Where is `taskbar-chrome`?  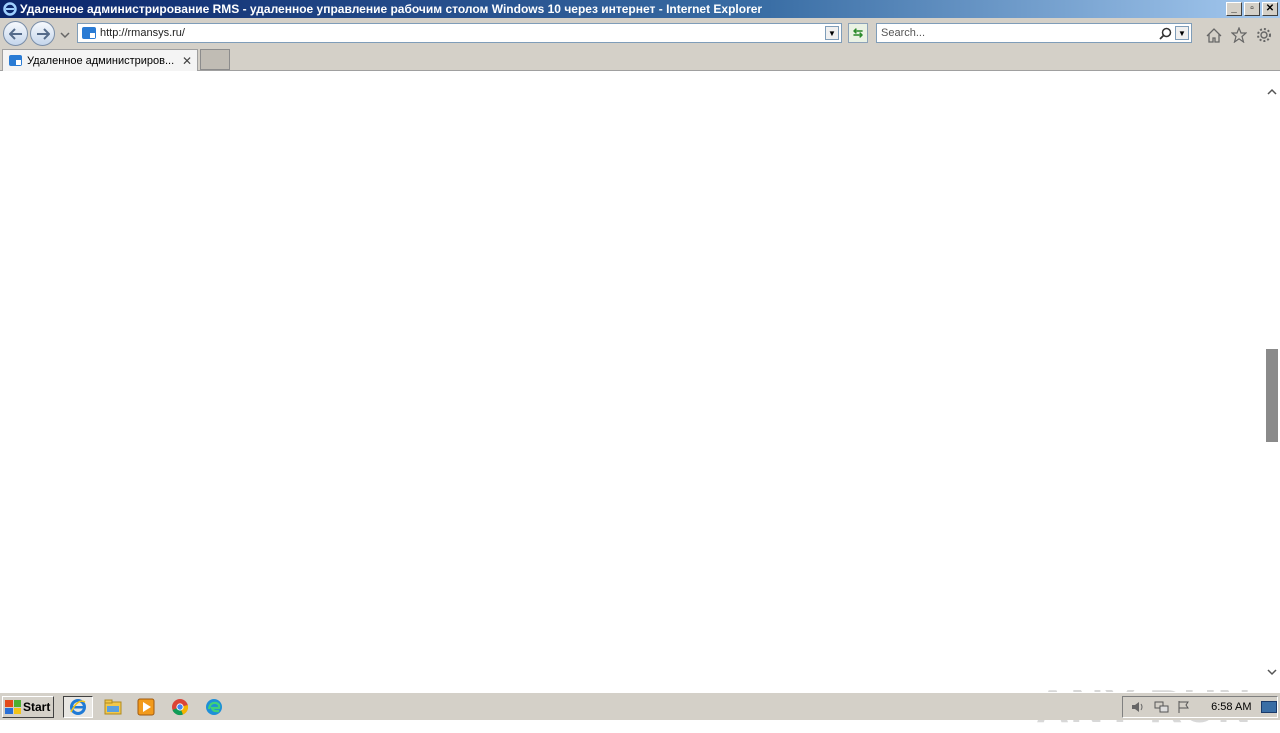
taskbar-chrome is located at coordinates (180, 707).